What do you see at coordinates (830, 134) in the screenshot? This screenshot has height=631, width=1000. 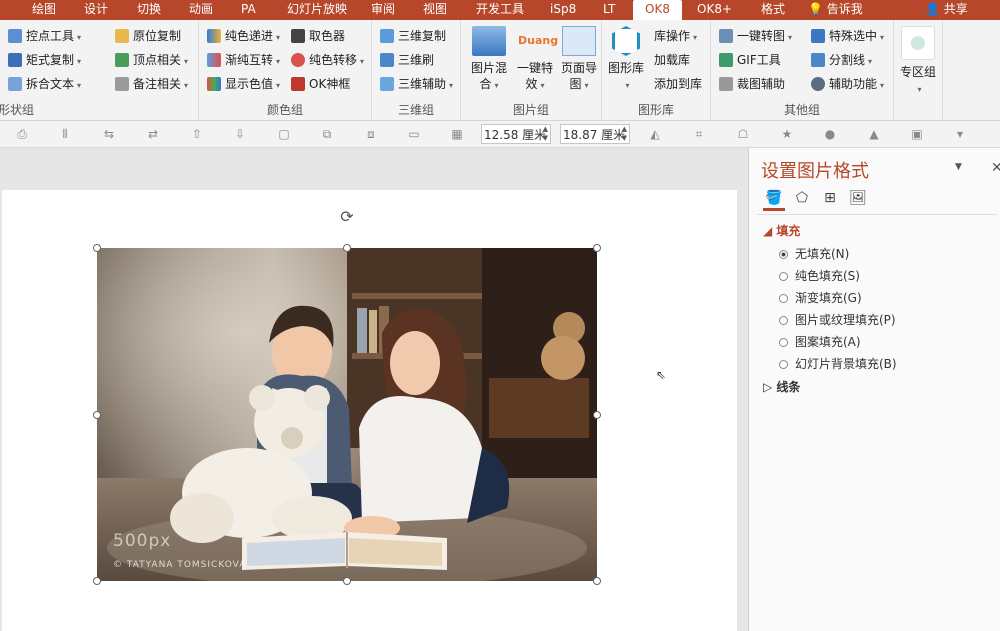 I see `circle-small-icon: ●` at bounding box center [830, 134].